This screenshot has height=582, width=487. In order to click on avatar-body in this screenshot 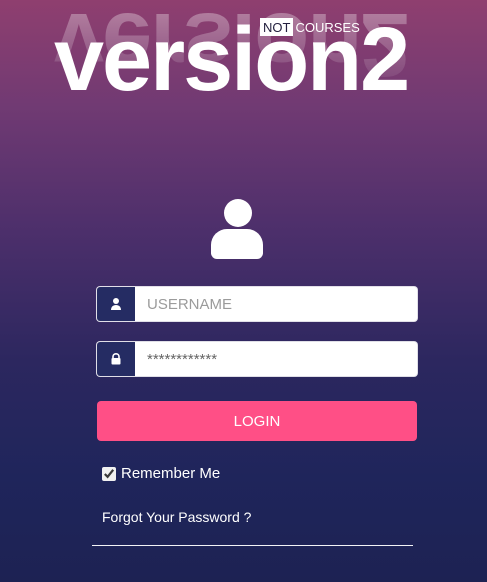, I will do `click(237, 244)`.